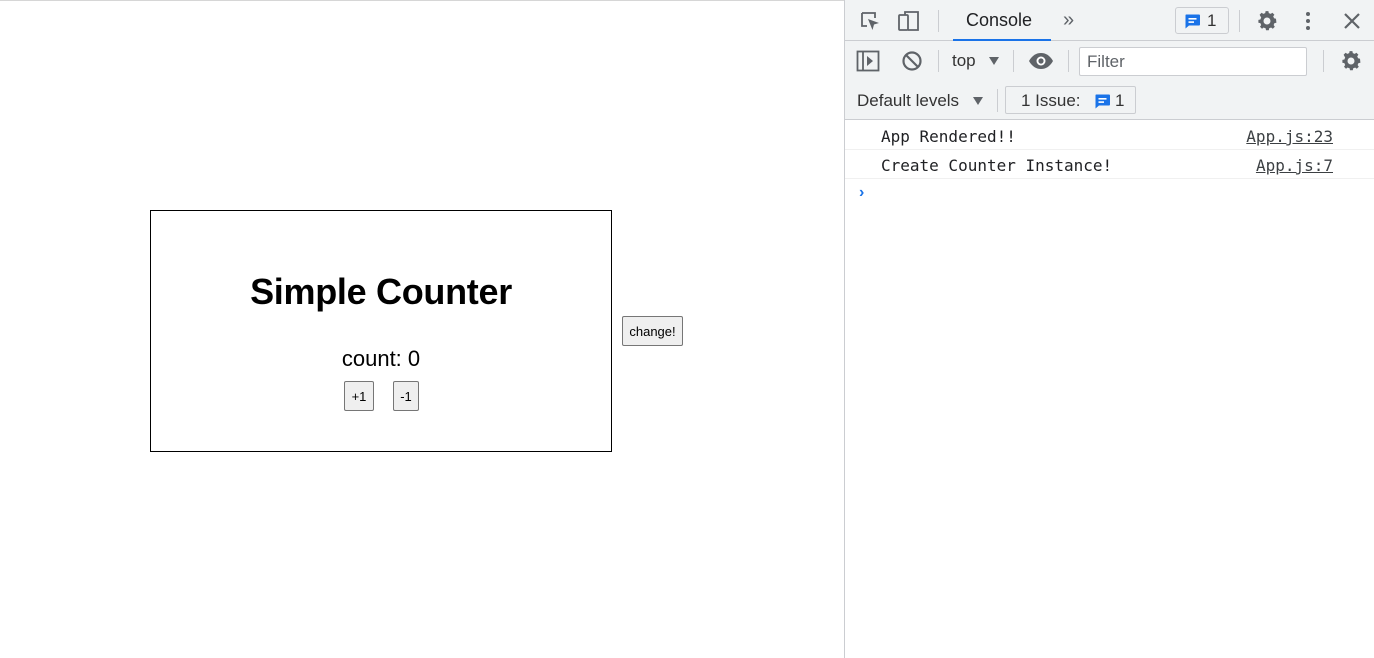 This screenshot has width=1374, height=658. Describe the element at coordinates (909, 21) in the screenshot. I see `device-toolbar-icon` at that location.